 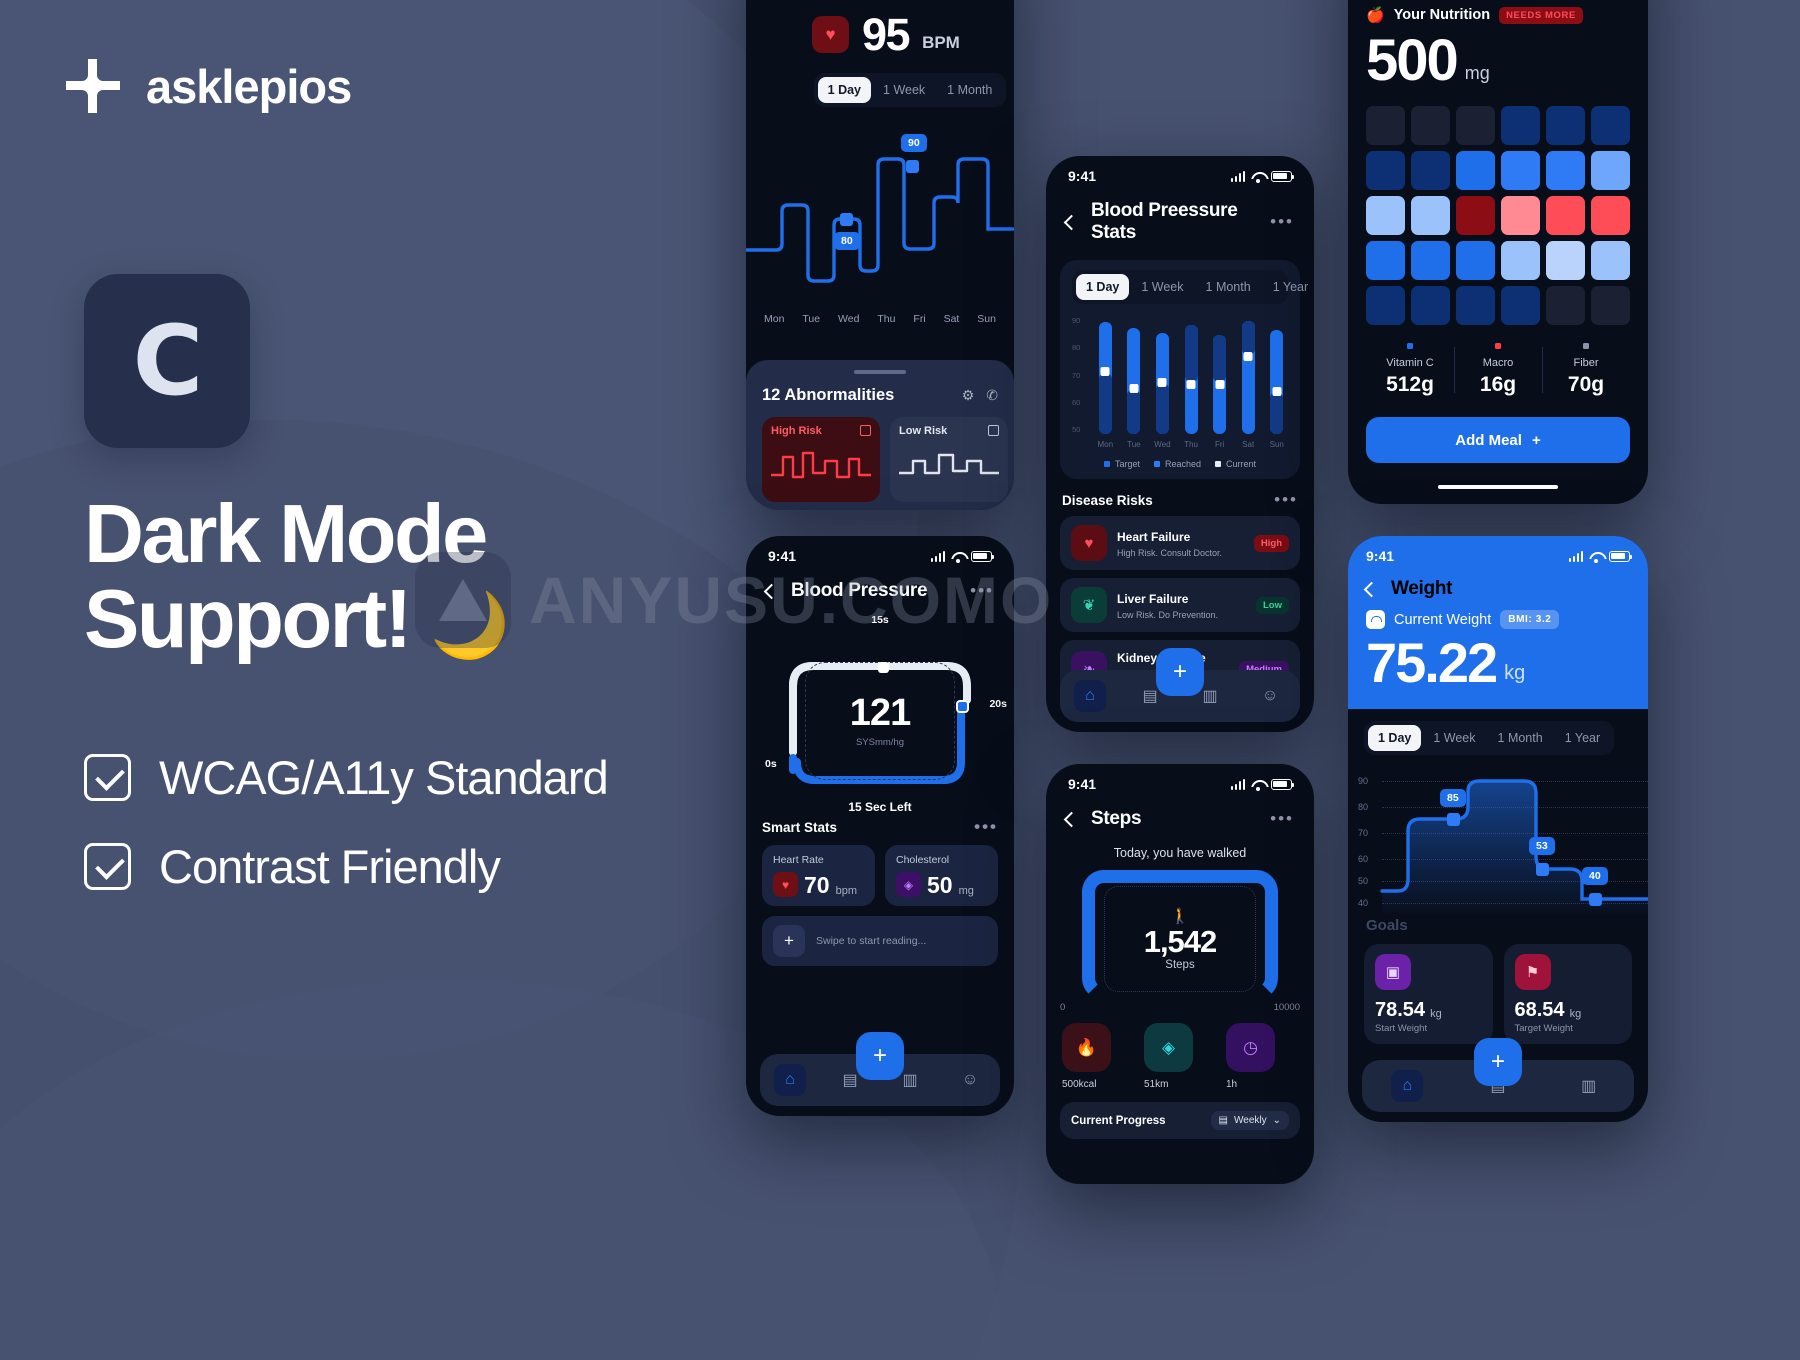 I want to click on abnormality-card-low-risk: Low Risk, so click(x=949, y=459).